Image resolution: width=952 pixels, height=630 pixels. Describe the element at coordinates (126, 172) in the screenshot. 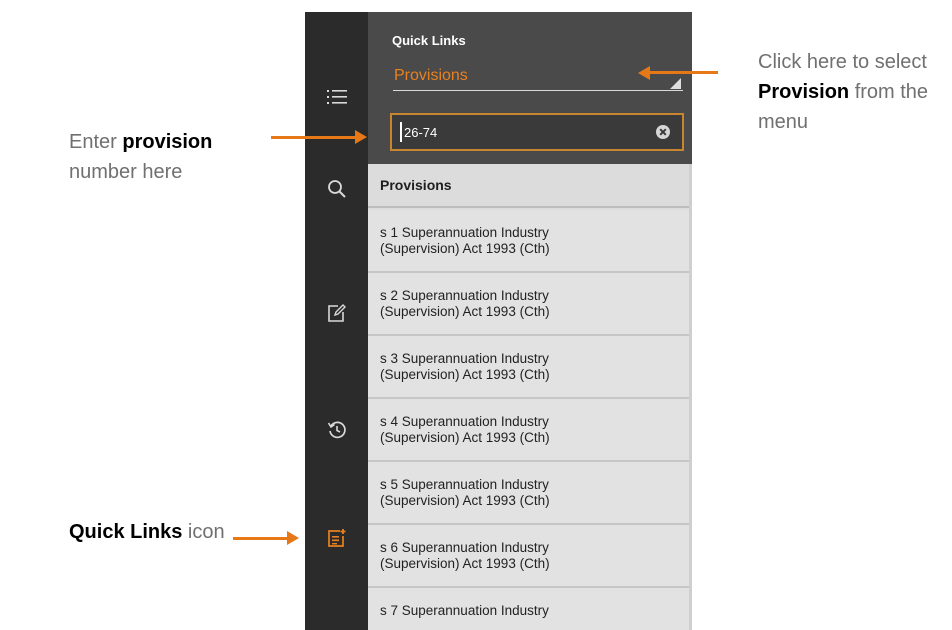

I see `annotation-text: number here` at that location.